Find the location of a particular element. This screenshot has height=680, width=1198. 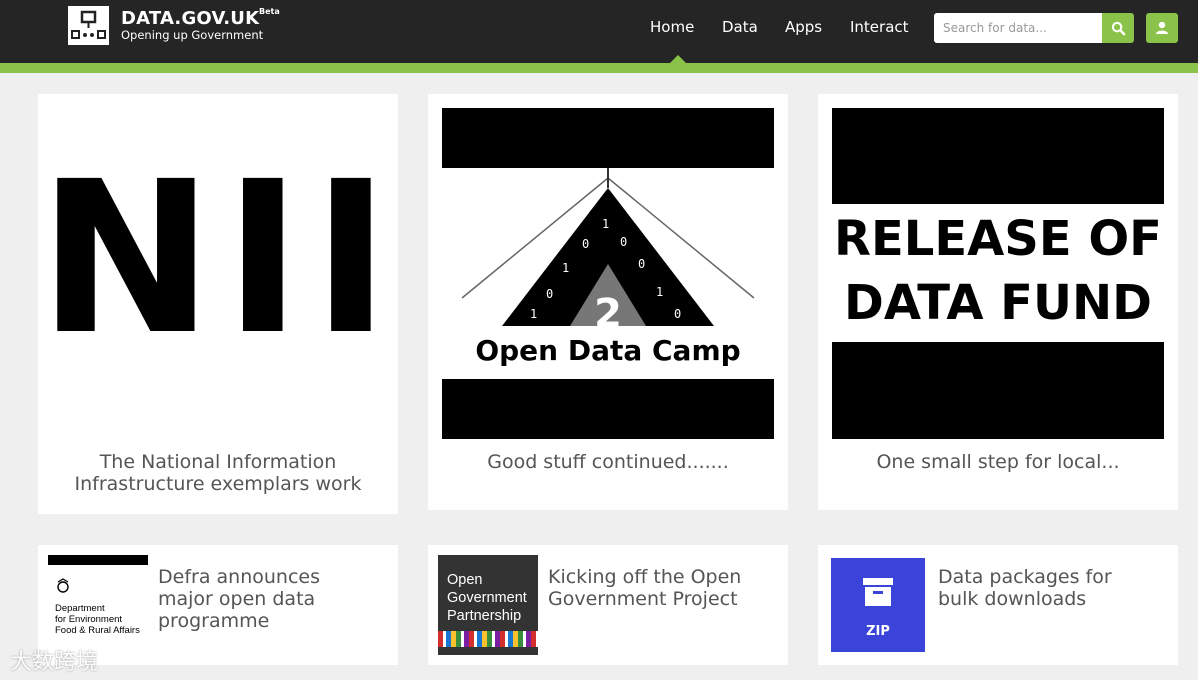

watermark: 大数跨境 is located at coordinates (54, 662).